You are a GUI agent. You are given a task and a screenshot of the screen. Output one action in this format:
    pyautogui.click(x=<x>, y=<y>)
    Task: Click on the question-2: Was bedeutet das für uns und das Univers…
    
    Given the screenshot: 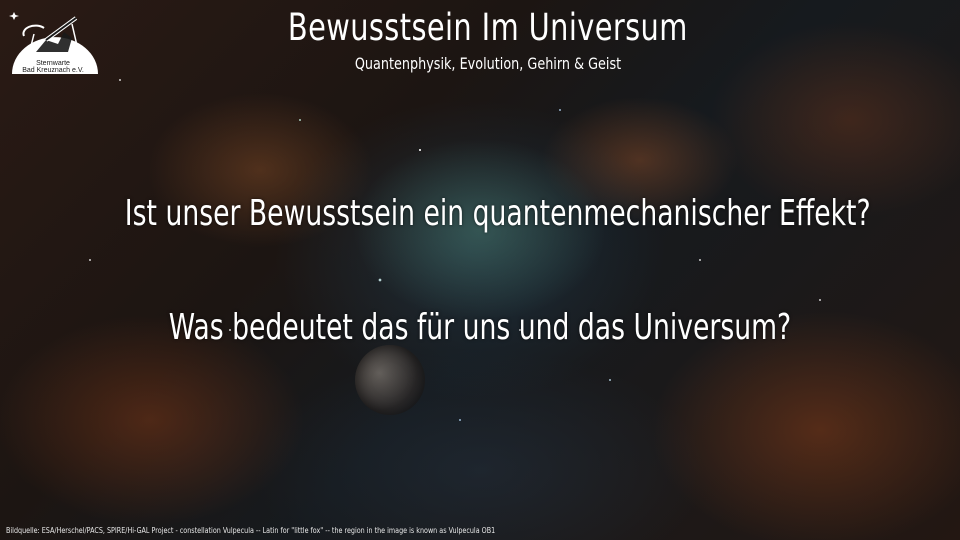 What is the action you would take?
    pyautogui.click(x=480, y=327)
    